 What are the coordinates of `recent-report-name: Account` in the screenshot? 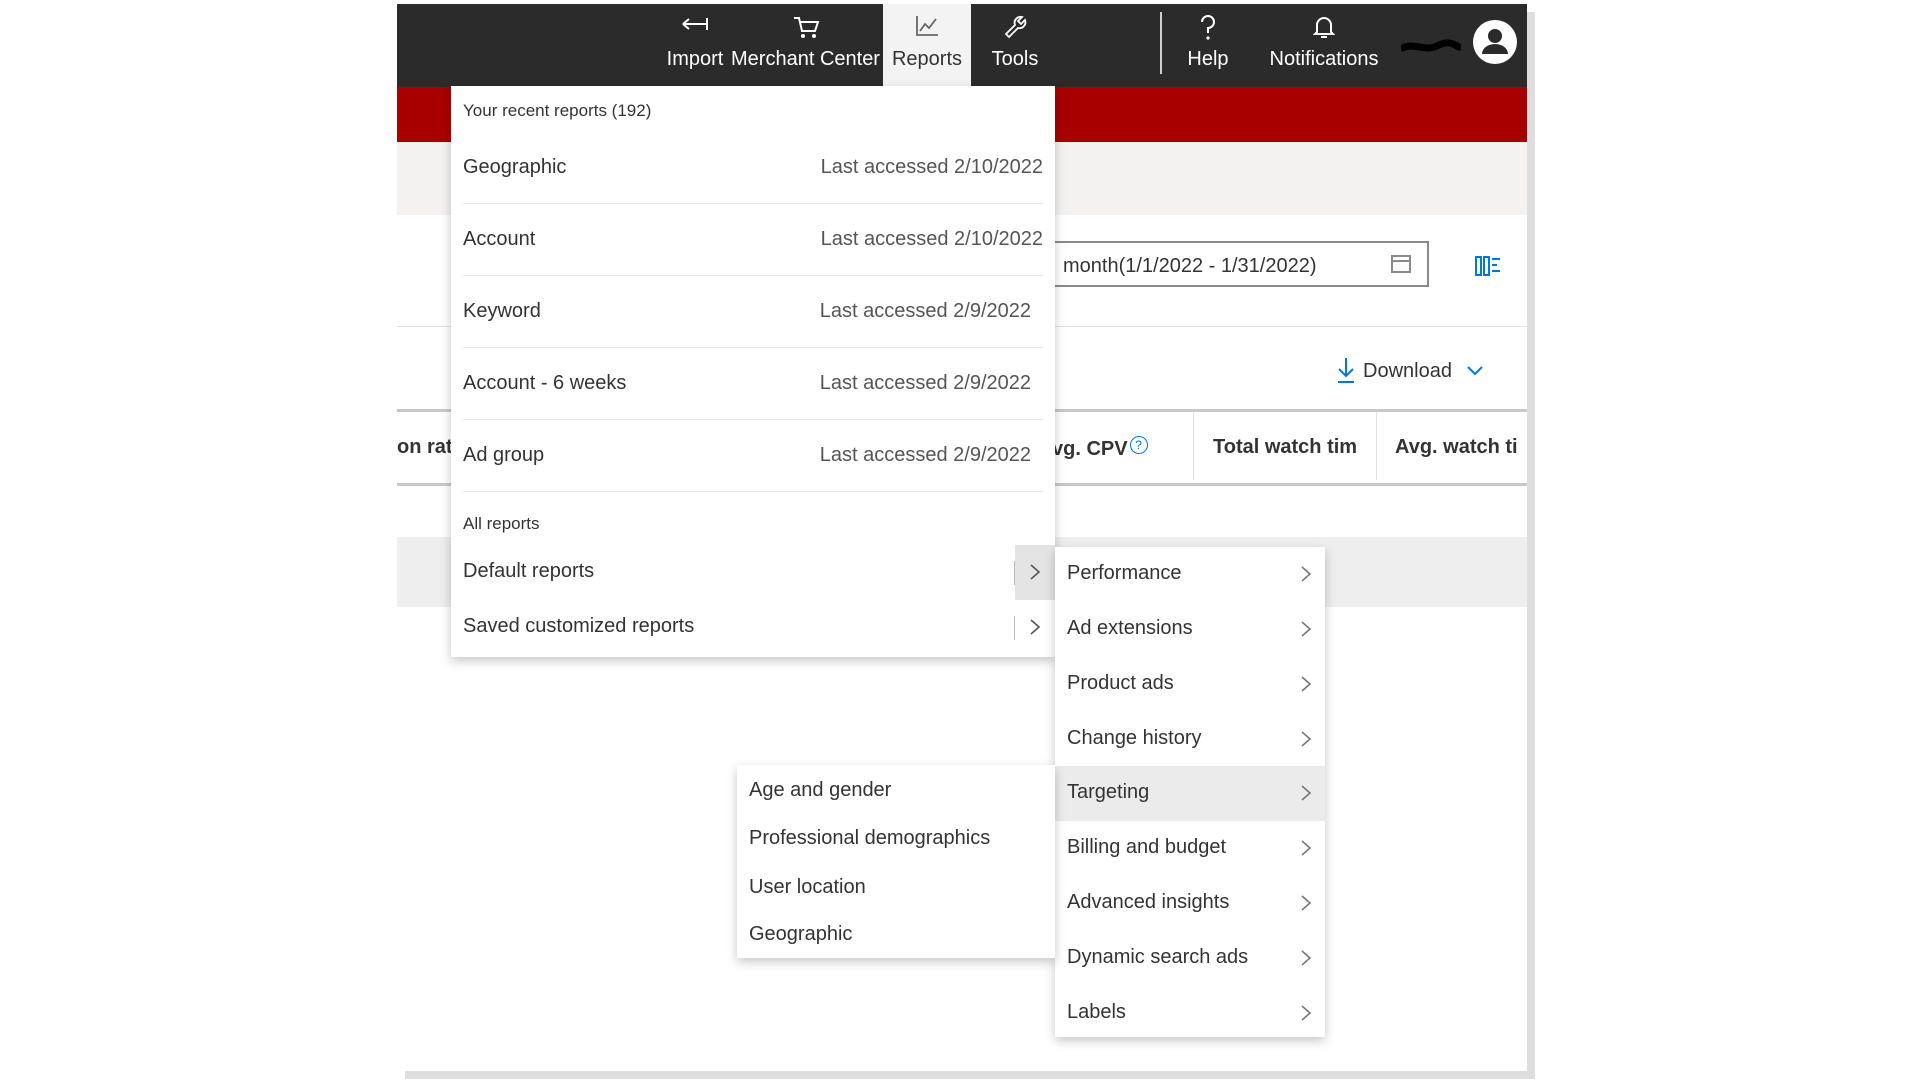 It's located at (499, 239).